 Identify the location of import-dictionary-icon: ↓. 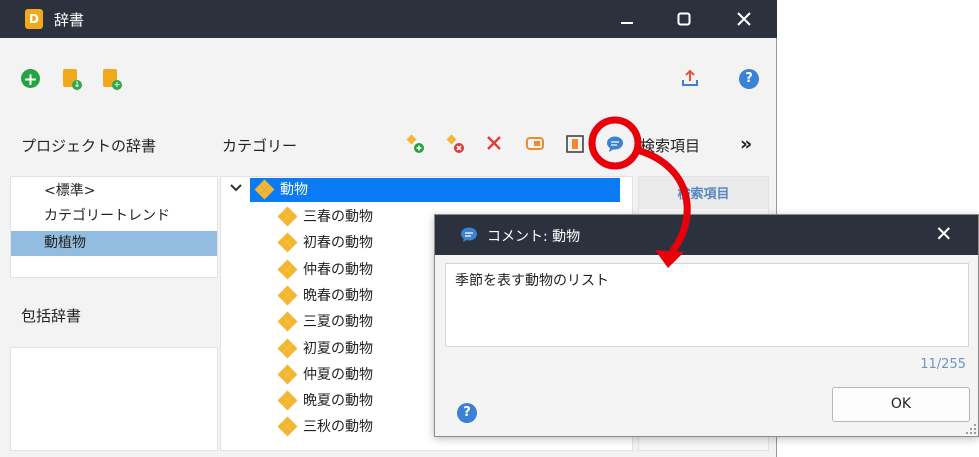
(72, 79).